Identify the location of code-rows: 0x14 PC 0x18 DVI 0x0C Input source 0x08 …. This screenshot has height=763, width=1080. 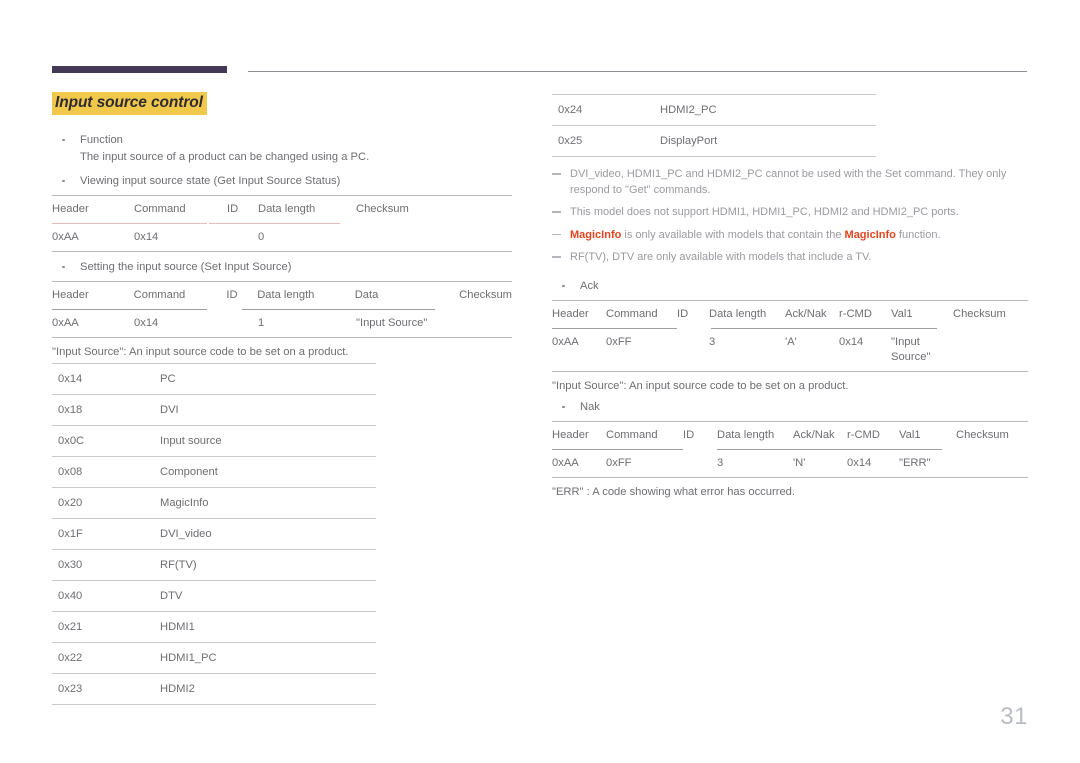
(214, 533).